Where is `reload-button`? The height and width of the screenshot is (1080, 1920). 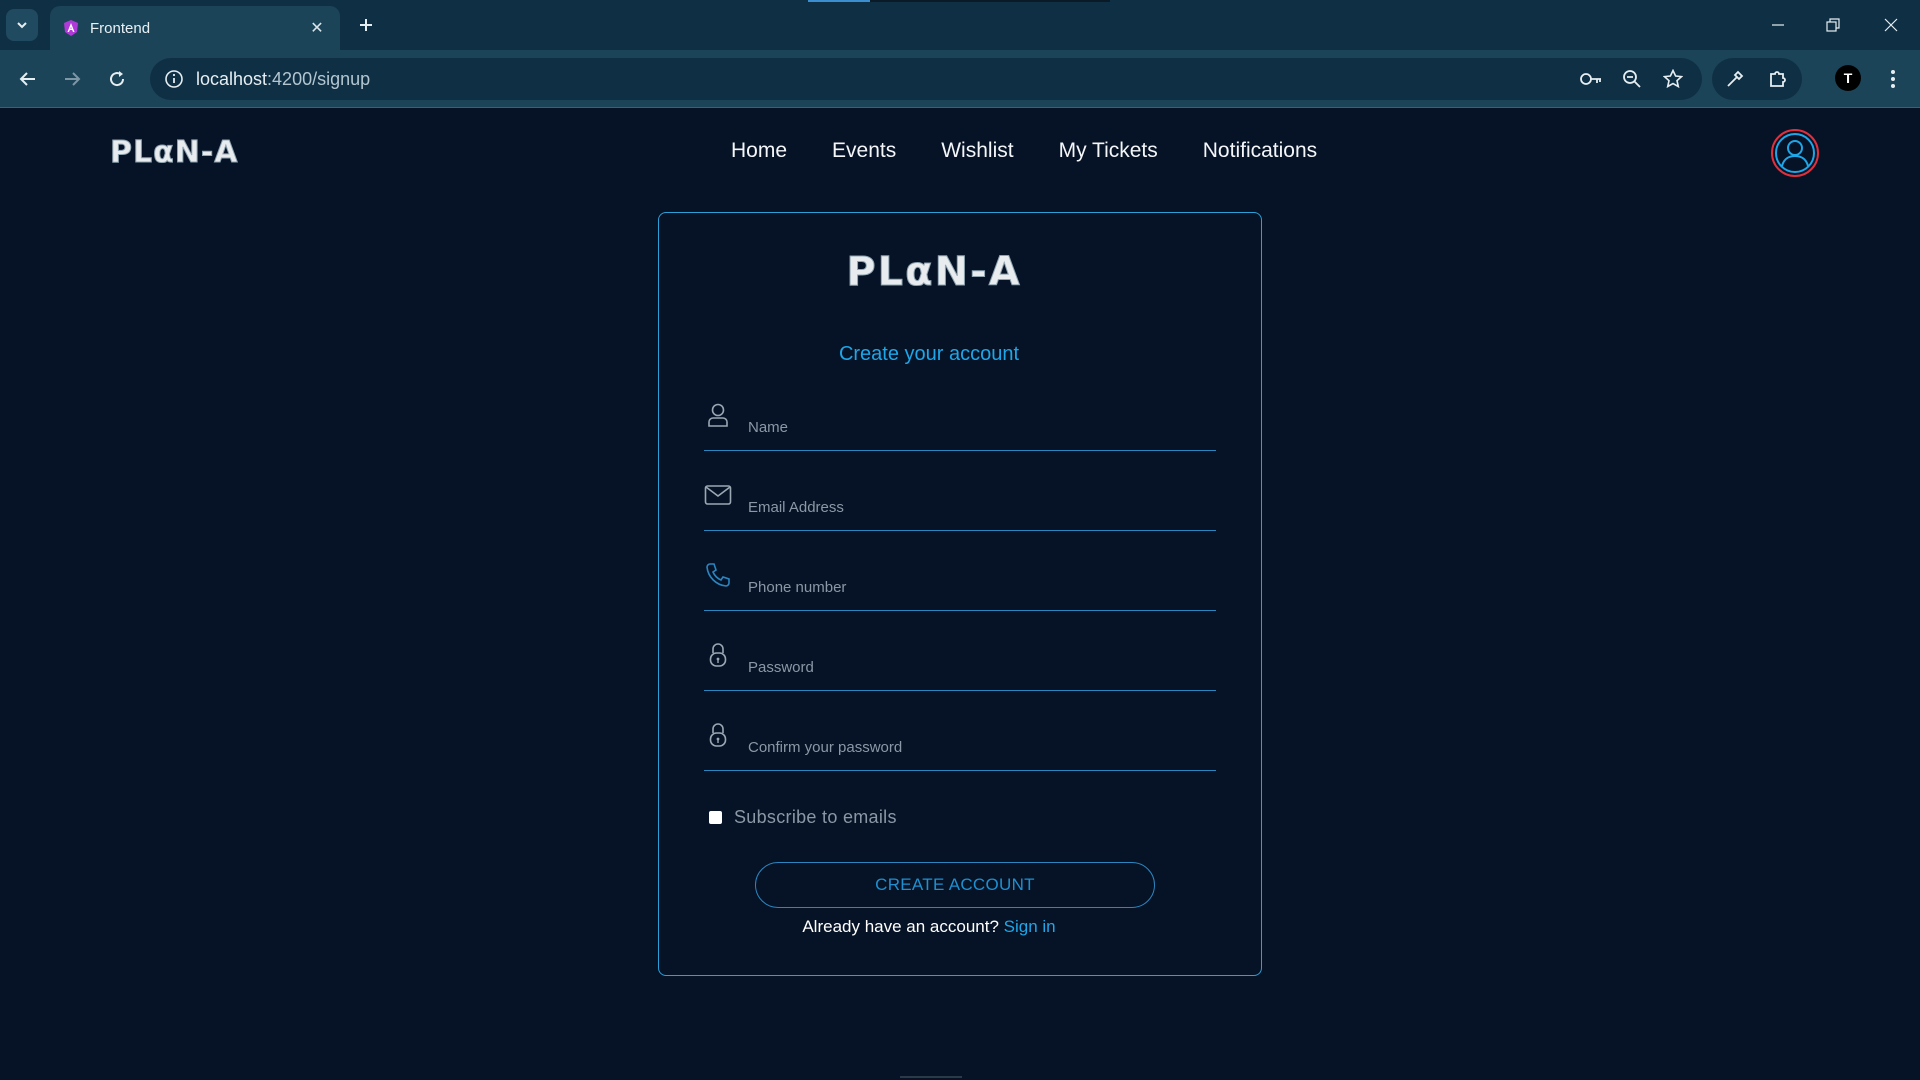 reload-button is located at coordinates (117, 79).